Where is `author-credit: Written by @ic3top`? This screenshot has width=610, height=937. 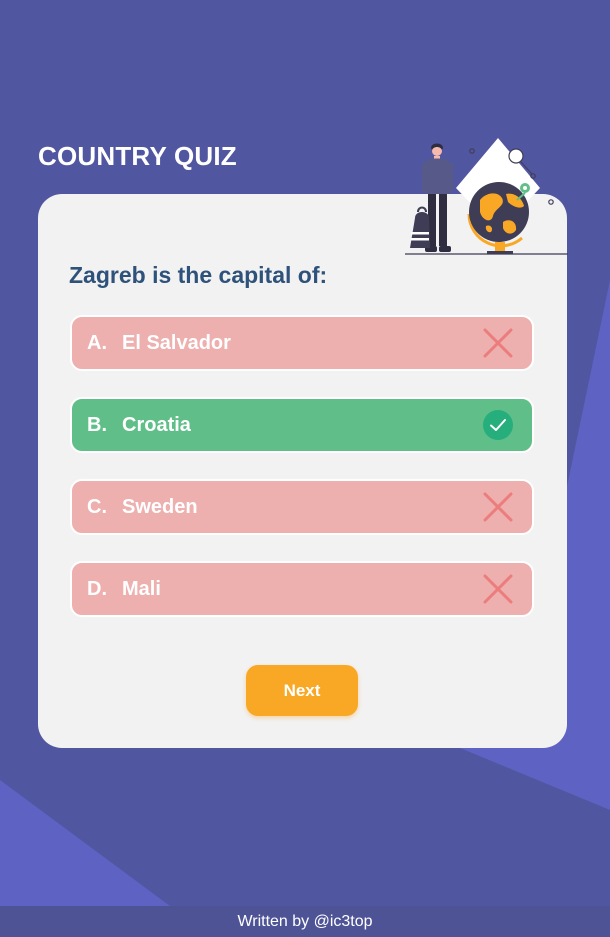 author-credit: Written by @ic3top is located at coordinates (305, 921).